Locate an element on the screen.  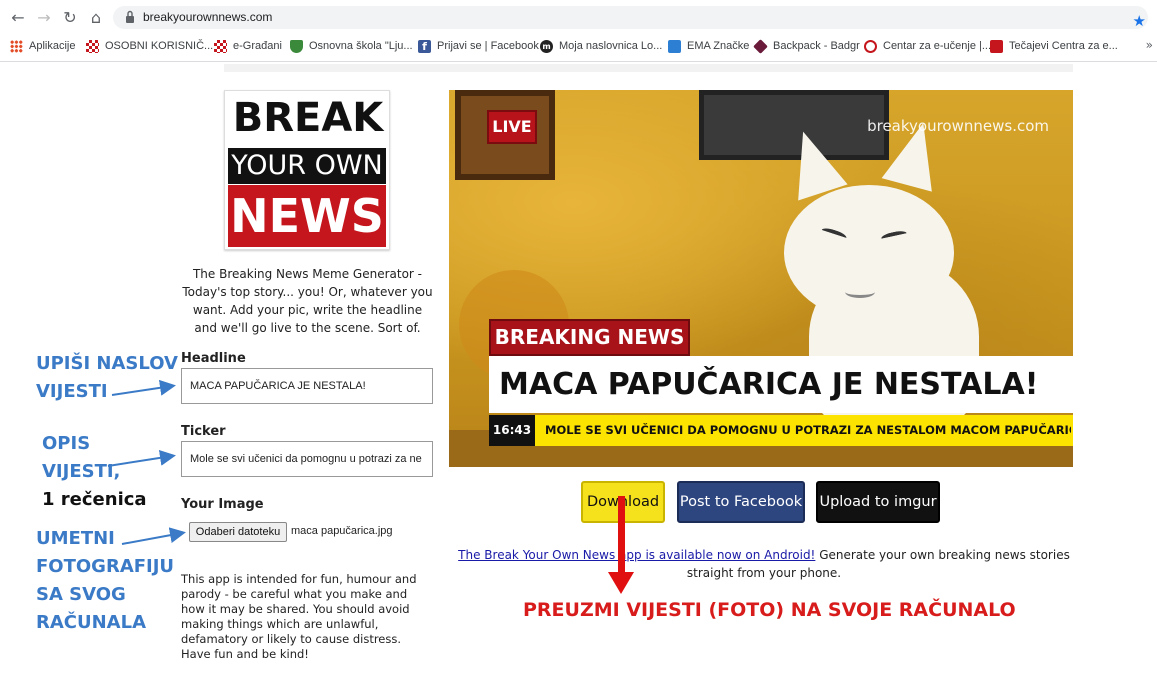
headline-label: Headline is located at coordinates (213, 358).